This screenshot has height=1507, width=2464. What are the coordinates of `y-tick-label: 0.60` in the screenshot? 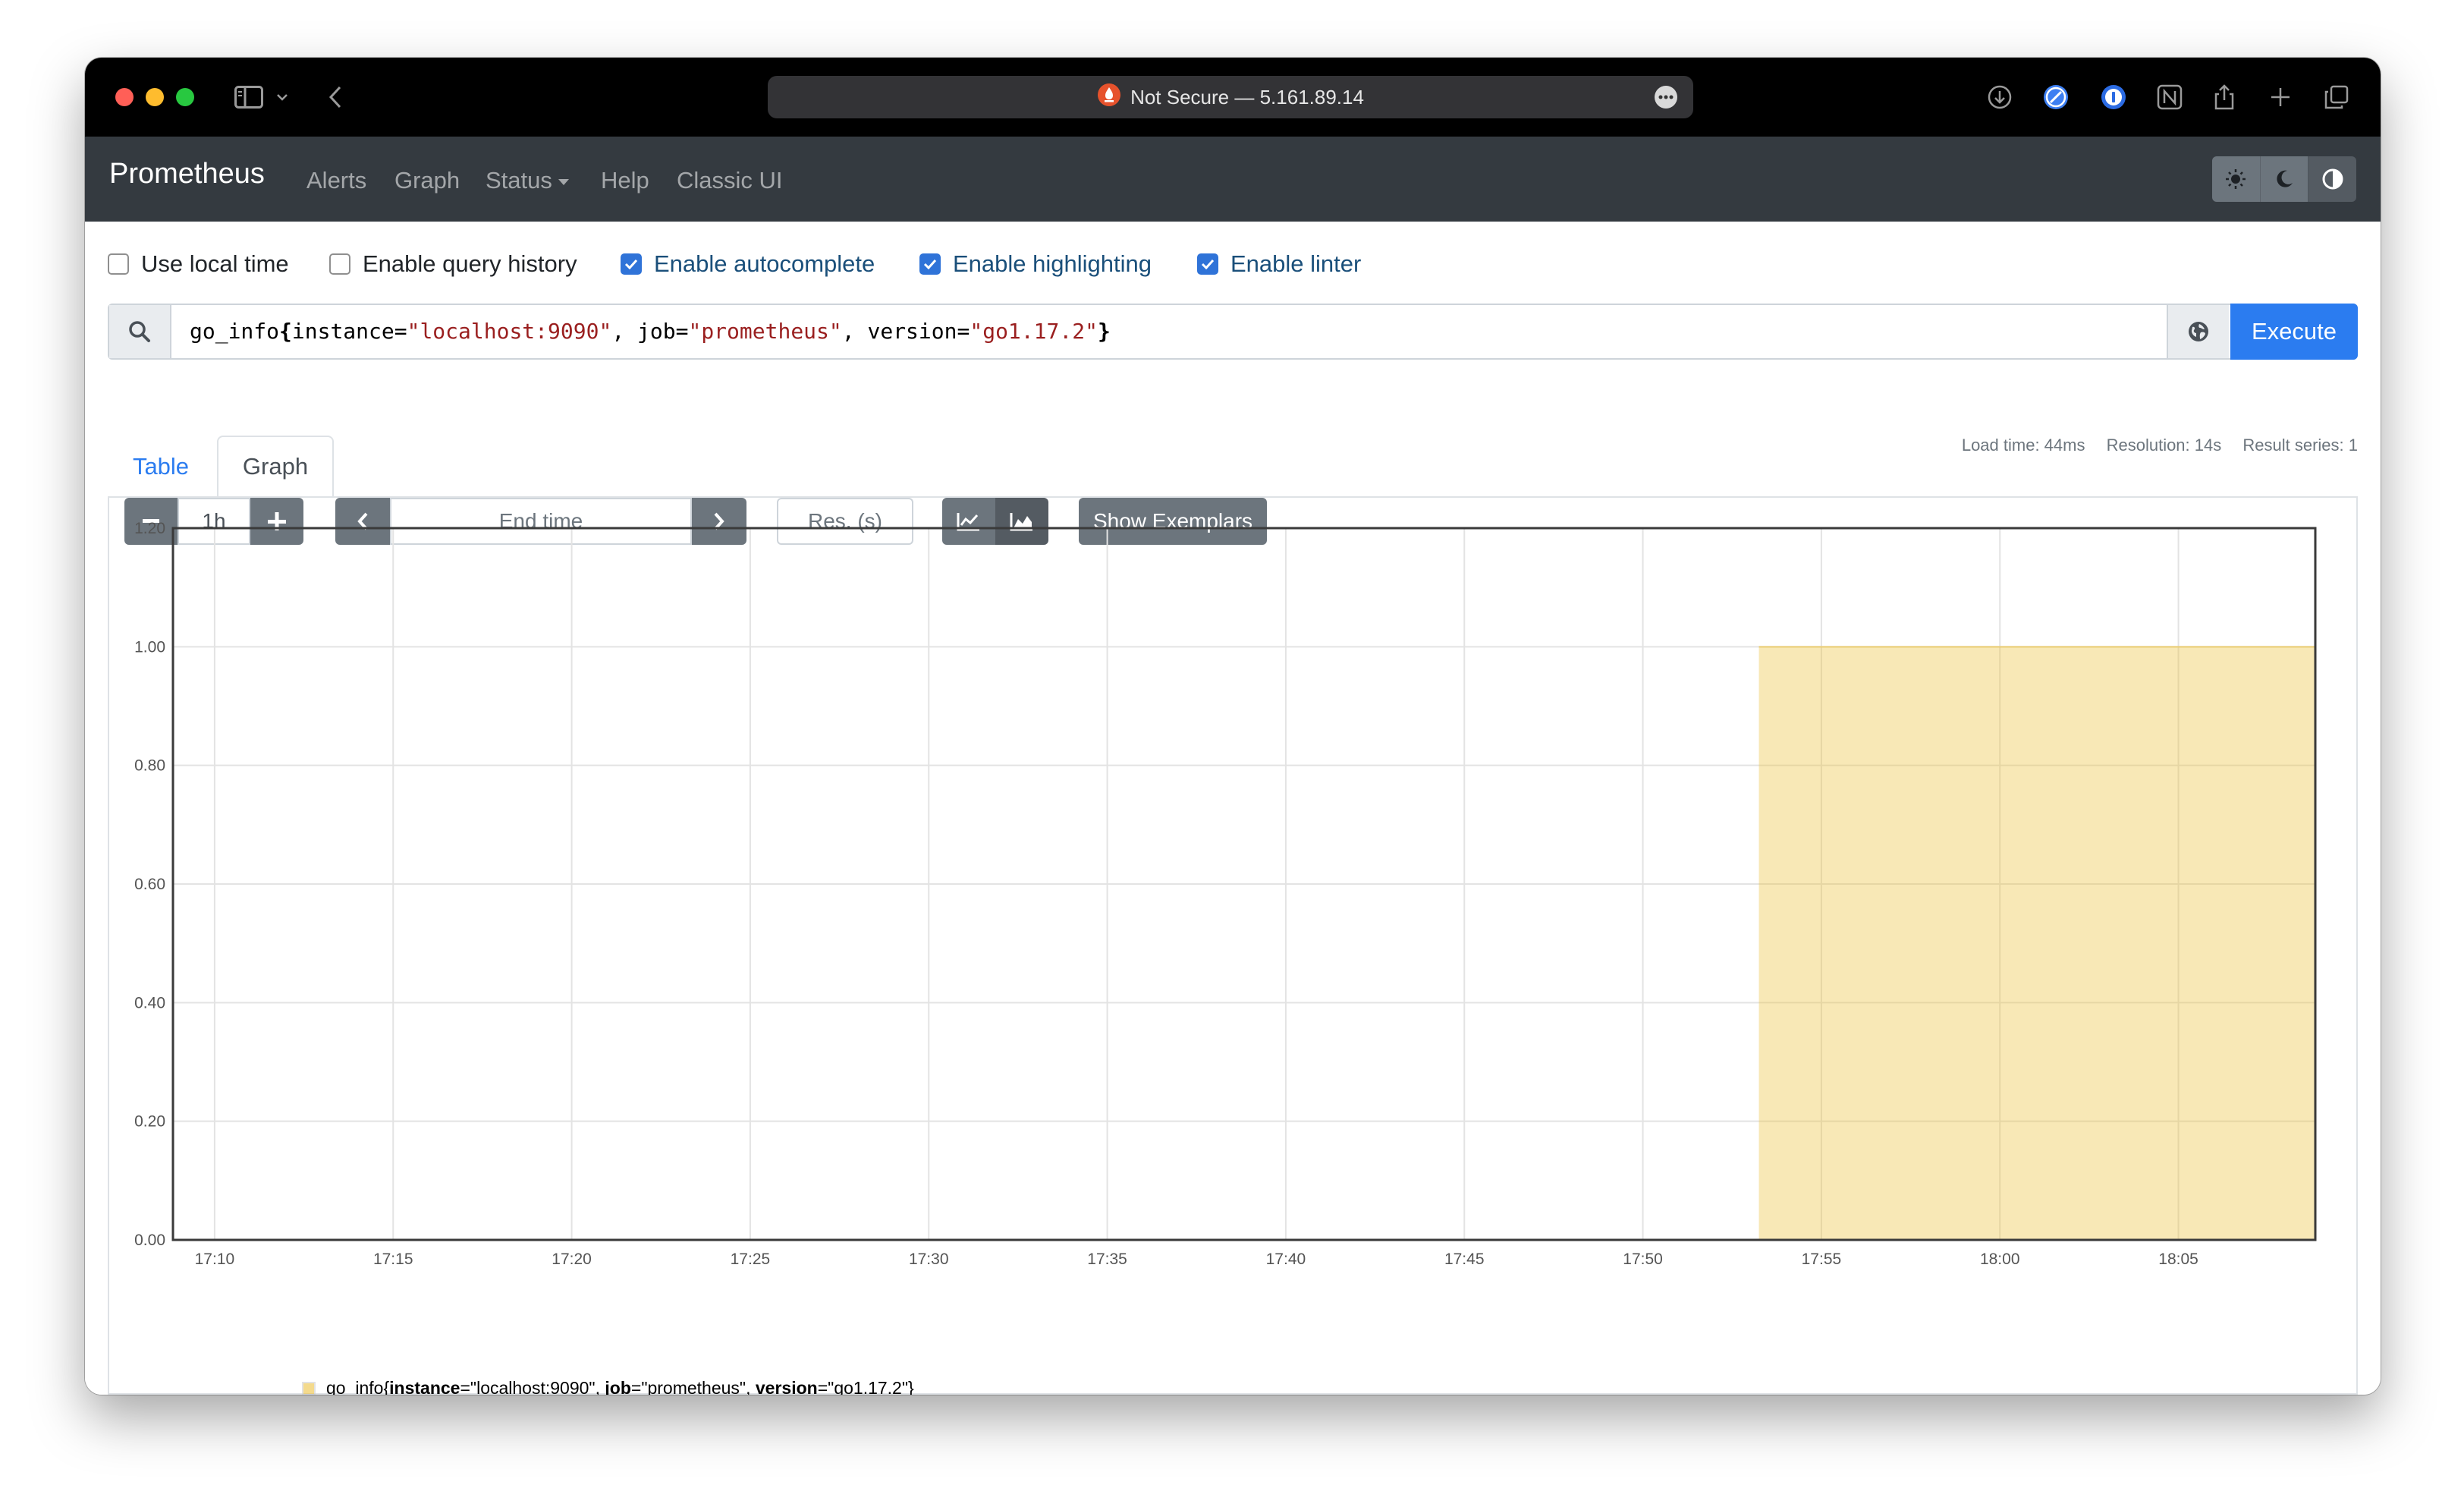 It's located at (149, 884).